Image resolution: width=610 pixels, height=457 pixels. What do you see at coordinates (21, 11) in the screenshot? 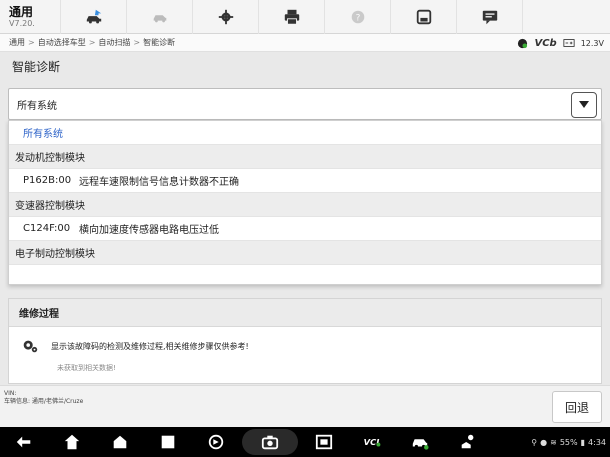
I see `app-title: 通用` at bounding box center [21, 11].